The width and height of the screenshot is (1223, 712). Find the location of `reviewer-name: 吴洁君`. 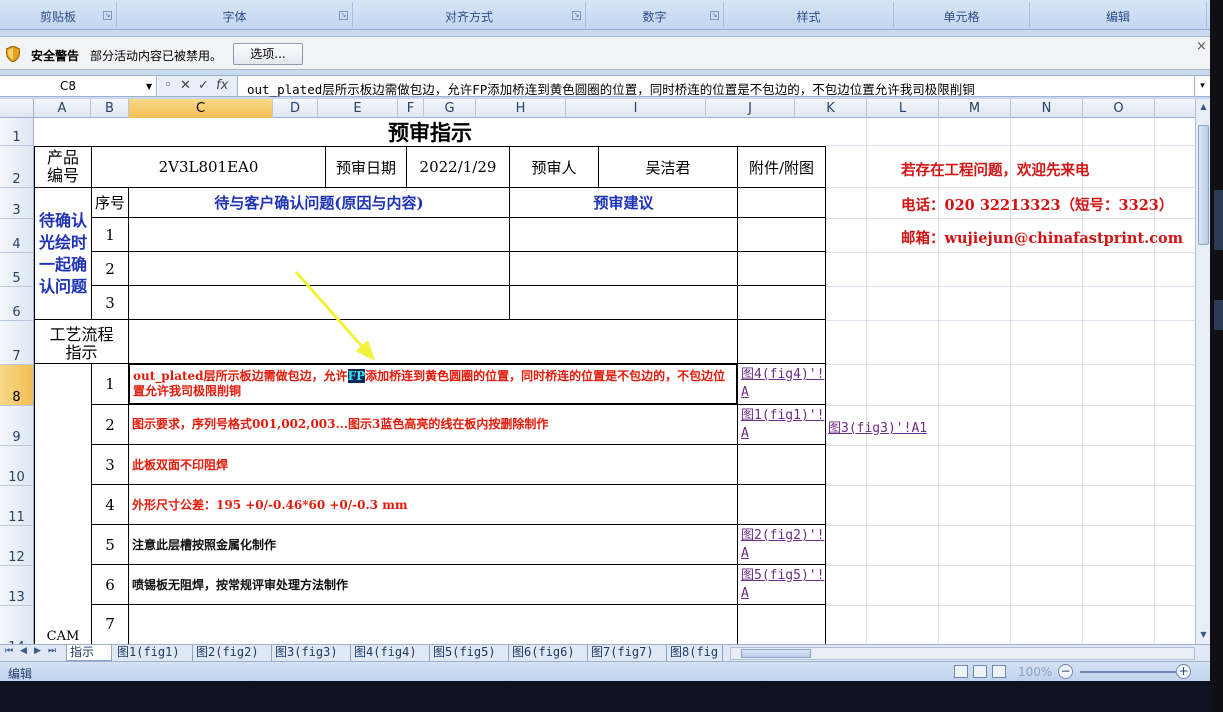

reviewer-name: 吴洁君 is located at coordinates (668, 167).